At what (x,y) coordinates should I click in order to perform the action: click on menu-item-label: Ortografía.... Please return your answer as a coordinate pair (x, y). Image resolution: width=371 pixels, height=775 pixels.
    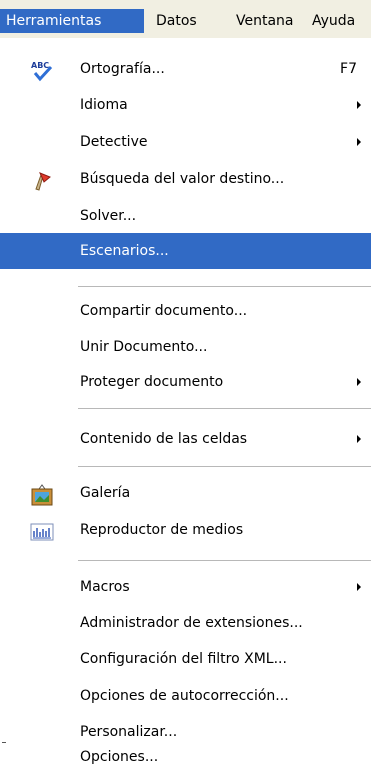
    Looking at the image, I should click on (122, 69).